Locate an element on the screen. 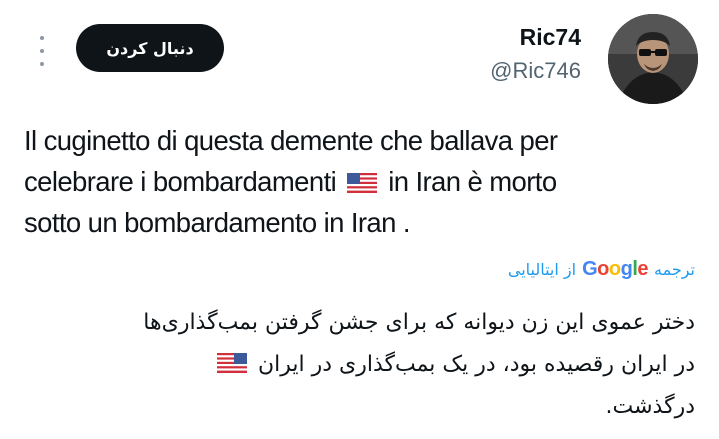 The image size is (719, 439). tweet-text-segment: in Iran è morto is located at coordinates (472, 181).